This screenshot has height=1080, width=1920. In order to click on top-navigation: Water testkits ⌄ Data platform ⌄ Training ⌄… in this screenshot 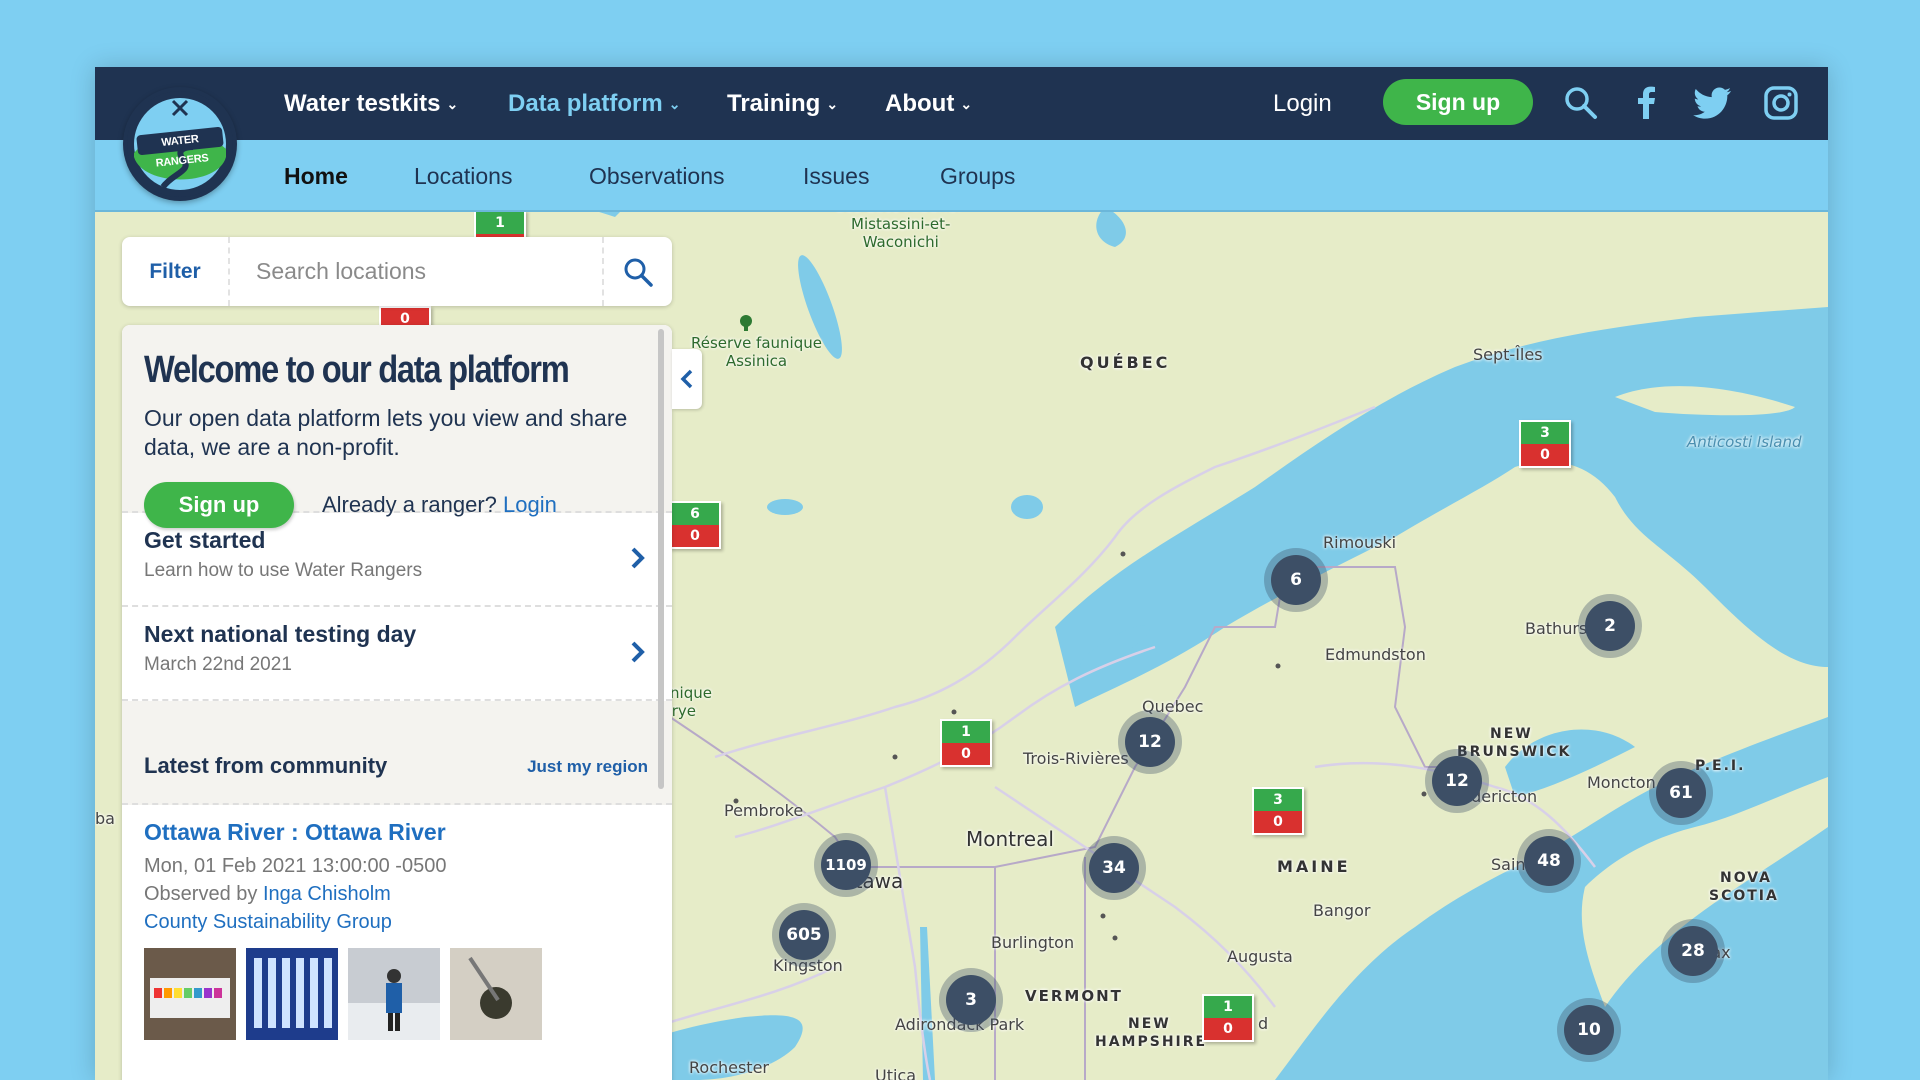, I will do `click(961, 103)`.